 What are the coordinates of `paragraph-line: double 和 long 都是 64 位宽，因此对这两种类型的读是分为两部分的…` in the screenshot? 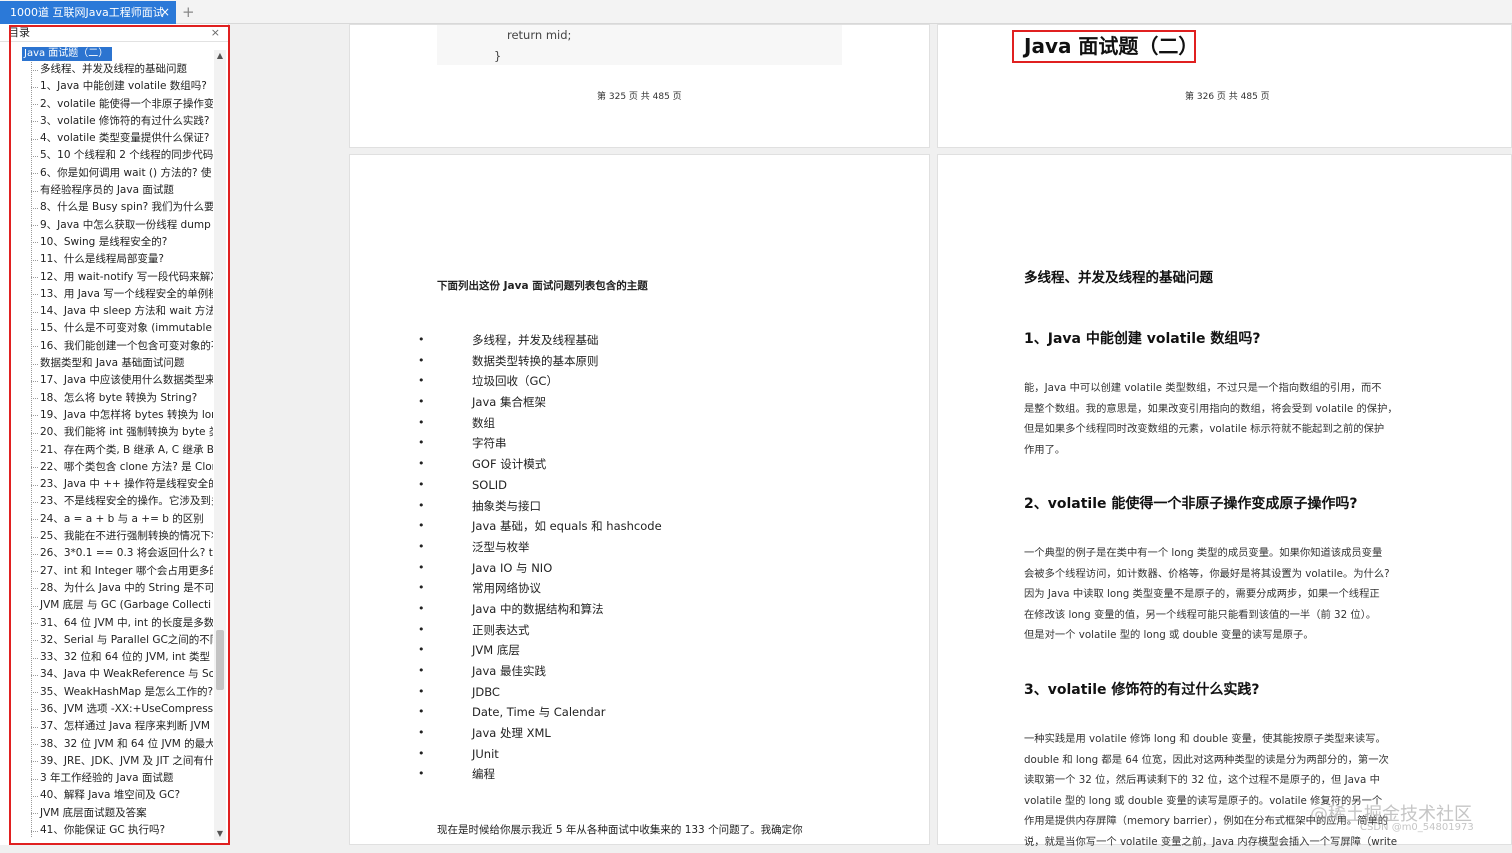 It's located at (1206, 759).